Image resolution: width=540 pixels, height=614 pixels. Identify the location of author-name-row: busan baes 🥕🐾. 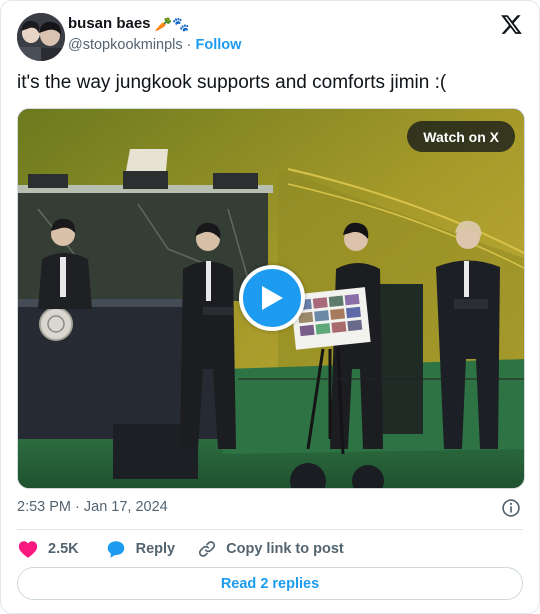
(128, 23).